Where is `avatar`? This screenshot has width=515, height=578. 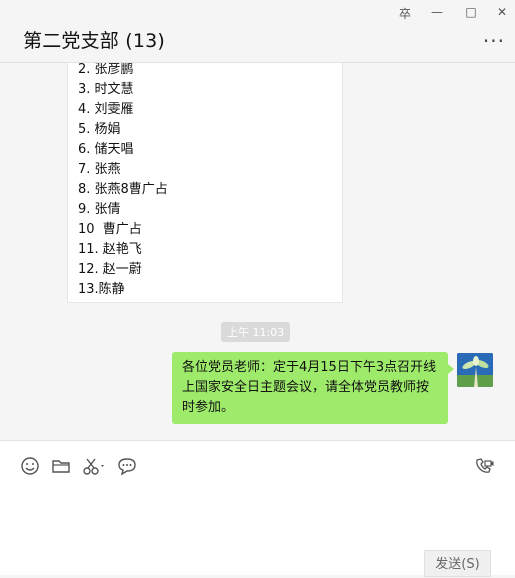
avatar is located at coordinates (475, 370).